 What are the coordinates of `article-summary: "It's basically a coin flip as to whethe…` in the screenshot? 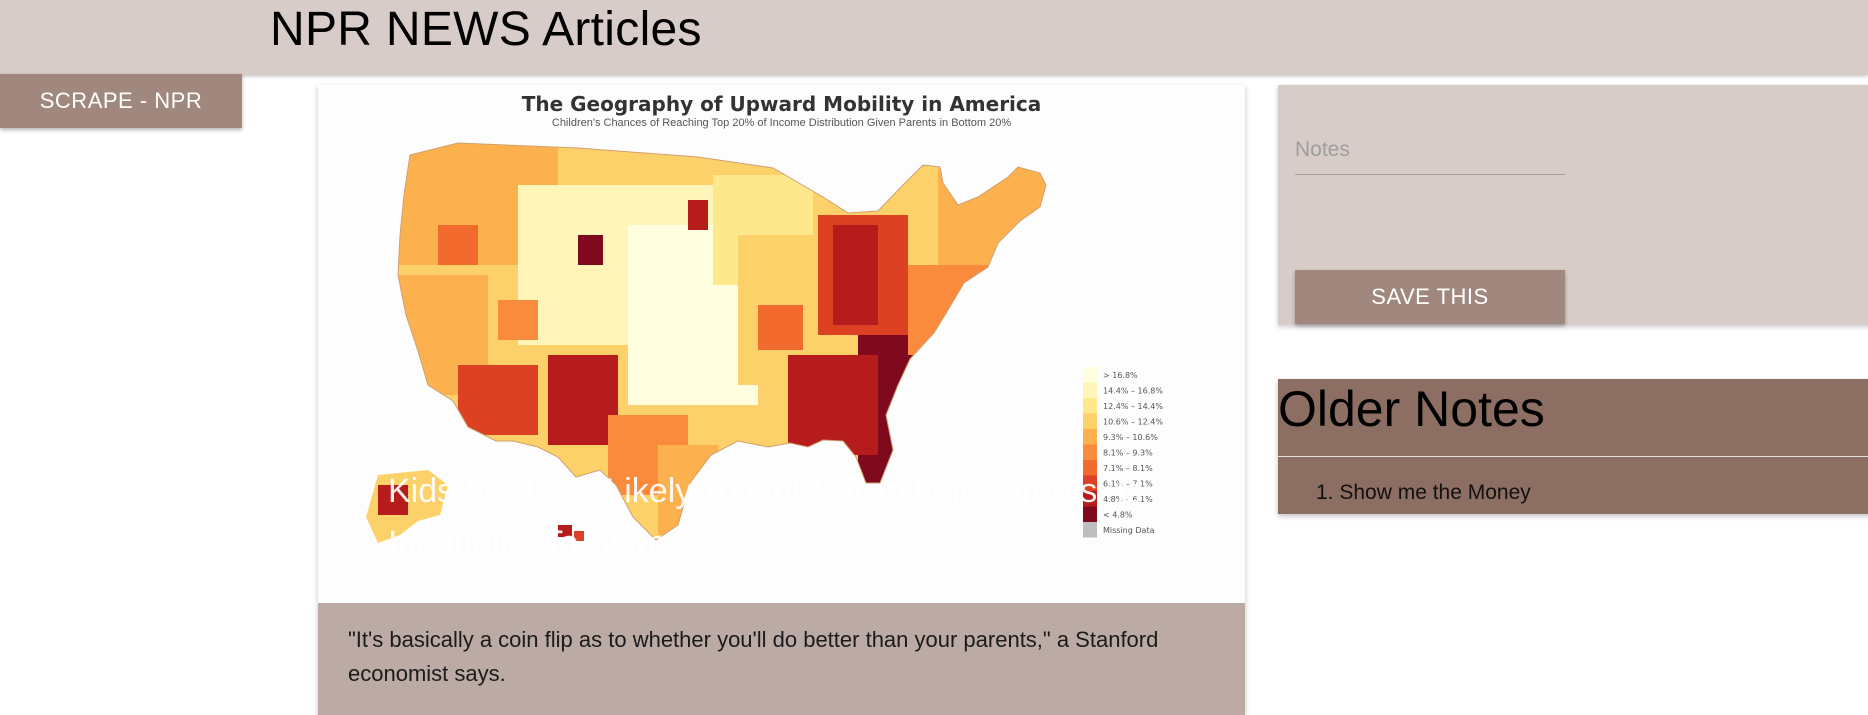 It's located at (781, 659).